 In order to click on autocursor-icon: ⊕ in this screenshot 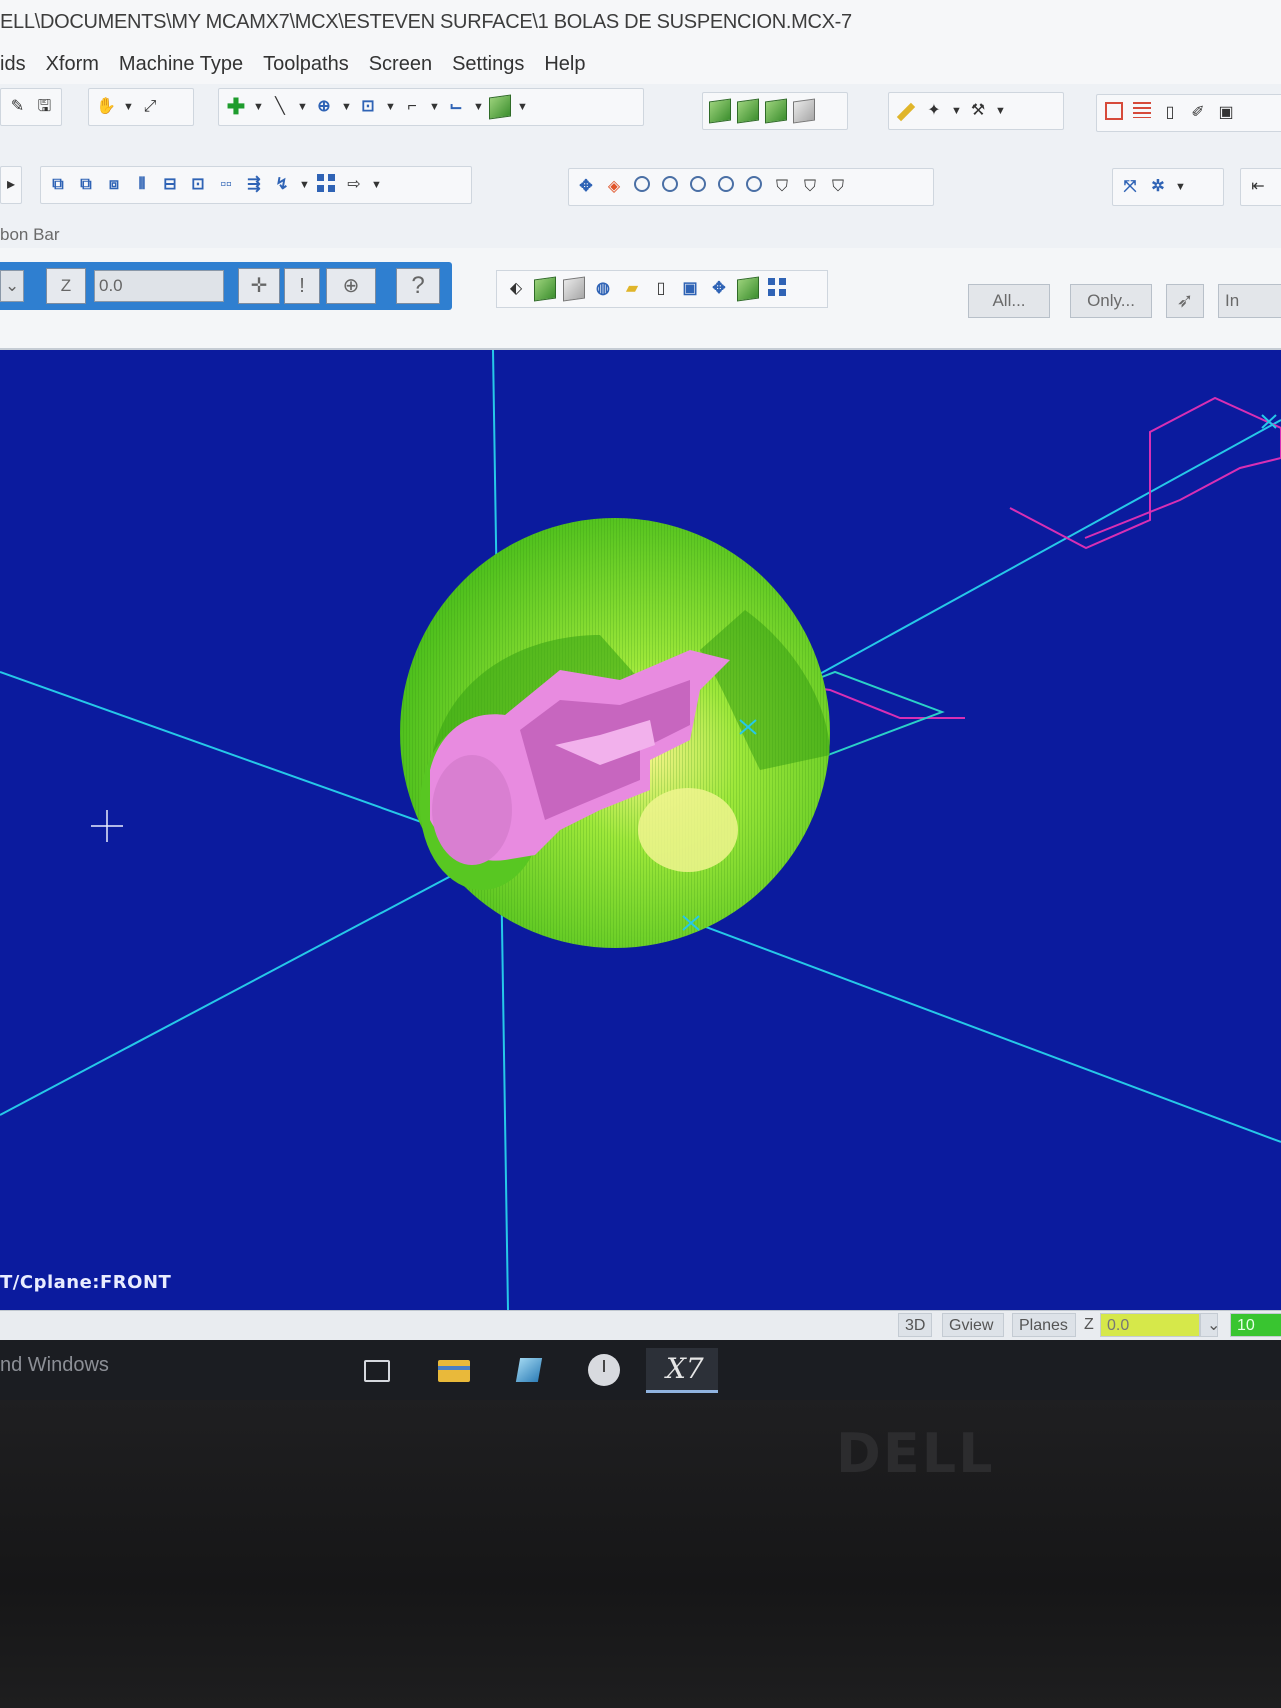, I will do `click(351, 286)`.